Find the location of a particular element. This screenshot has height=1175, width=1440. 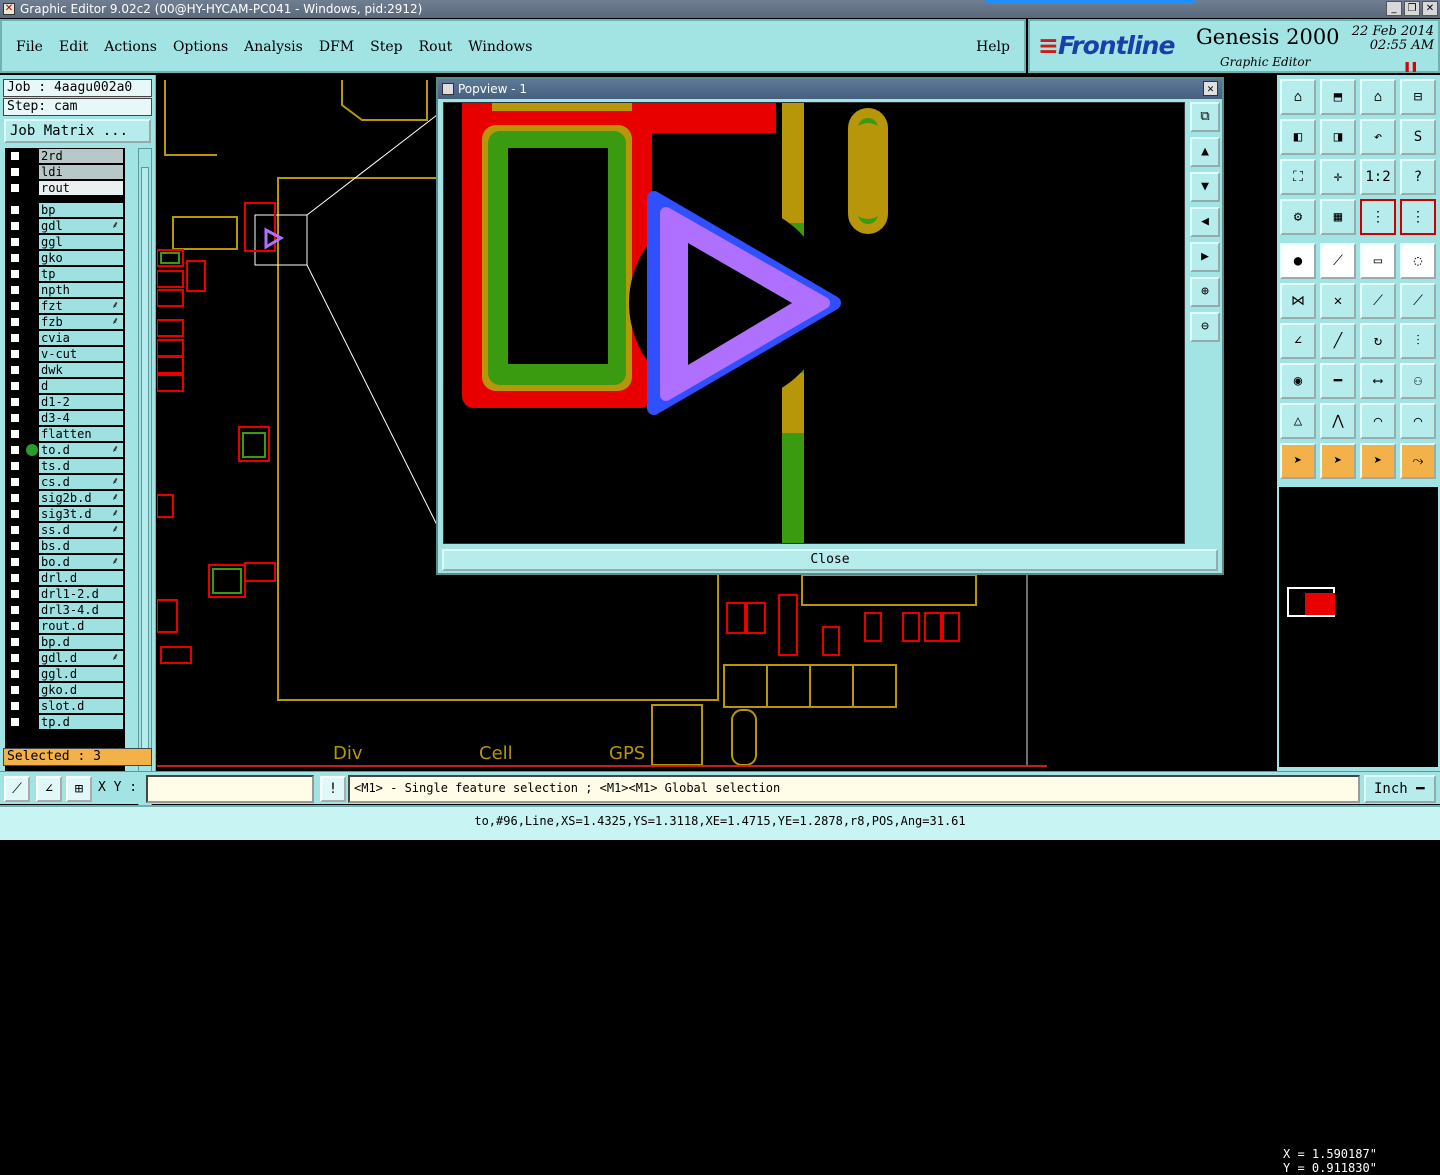

pointer-box-icon: ➤ is located at coordinates (1338, 461).